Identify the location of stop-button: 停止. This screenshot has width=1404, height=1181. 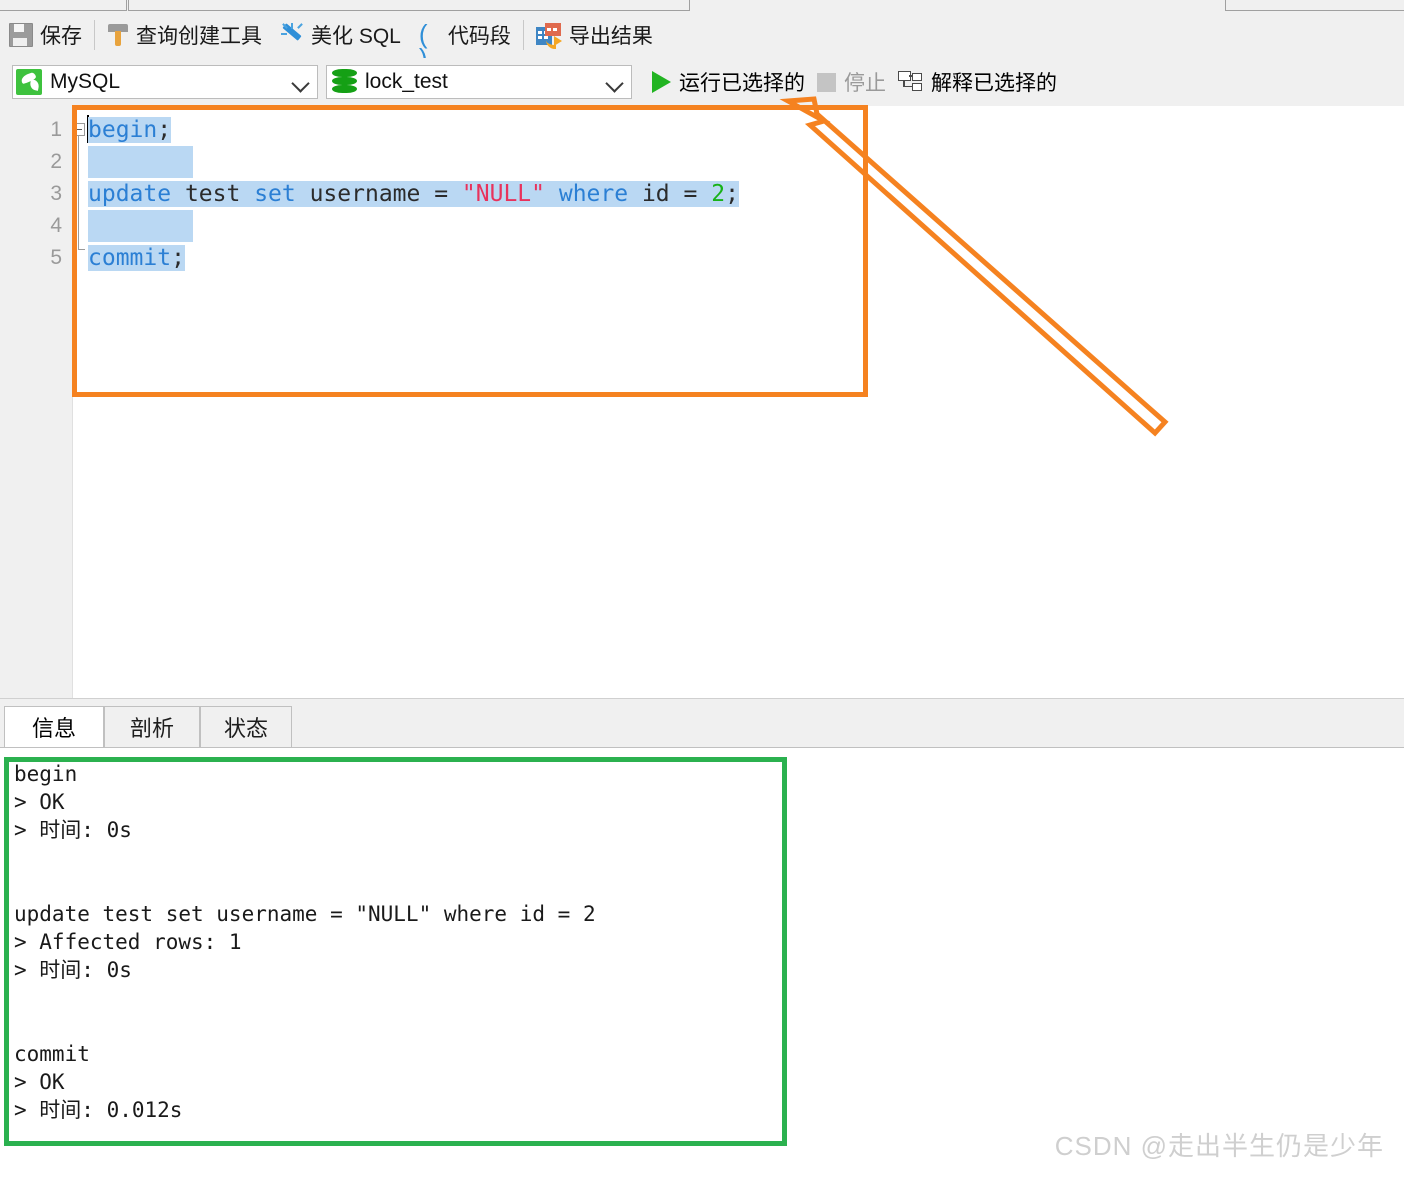
(851, 82).